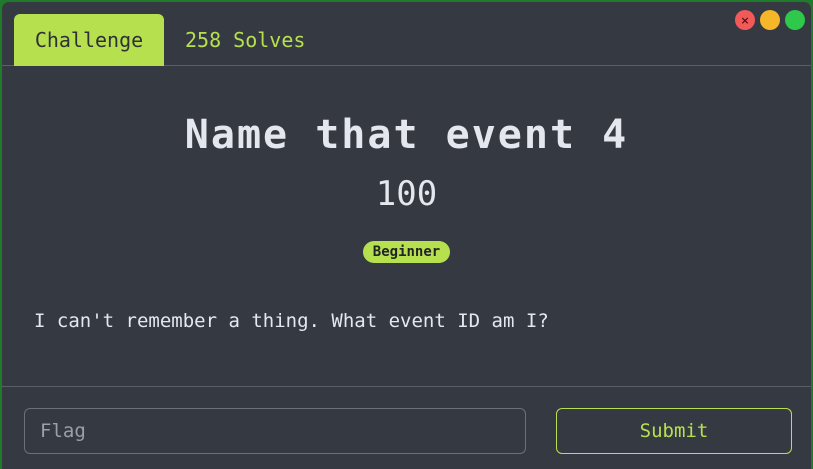 Image resolution: width=813 pixels, height=469 pixels. Describe the element at coordinates (795, 20) in the screenshot. I see `maximize-icon` at that location.